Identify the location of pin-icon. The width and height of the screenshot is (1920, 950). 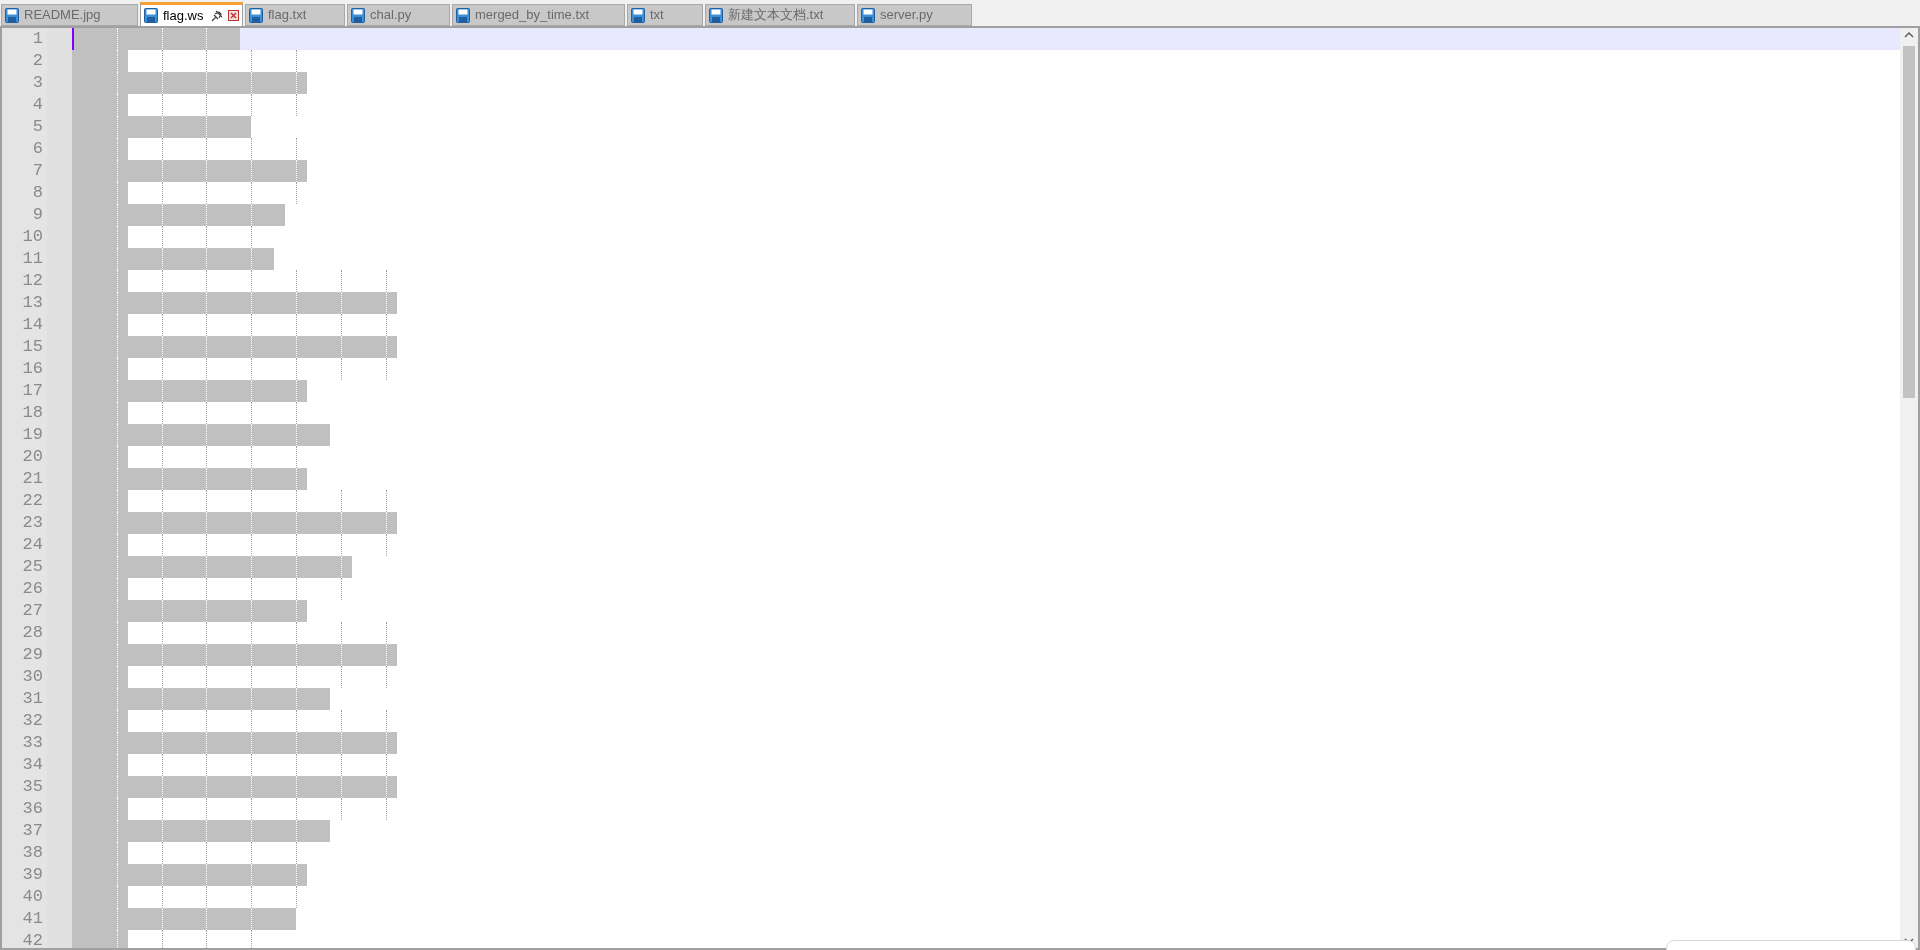
(217, 15).